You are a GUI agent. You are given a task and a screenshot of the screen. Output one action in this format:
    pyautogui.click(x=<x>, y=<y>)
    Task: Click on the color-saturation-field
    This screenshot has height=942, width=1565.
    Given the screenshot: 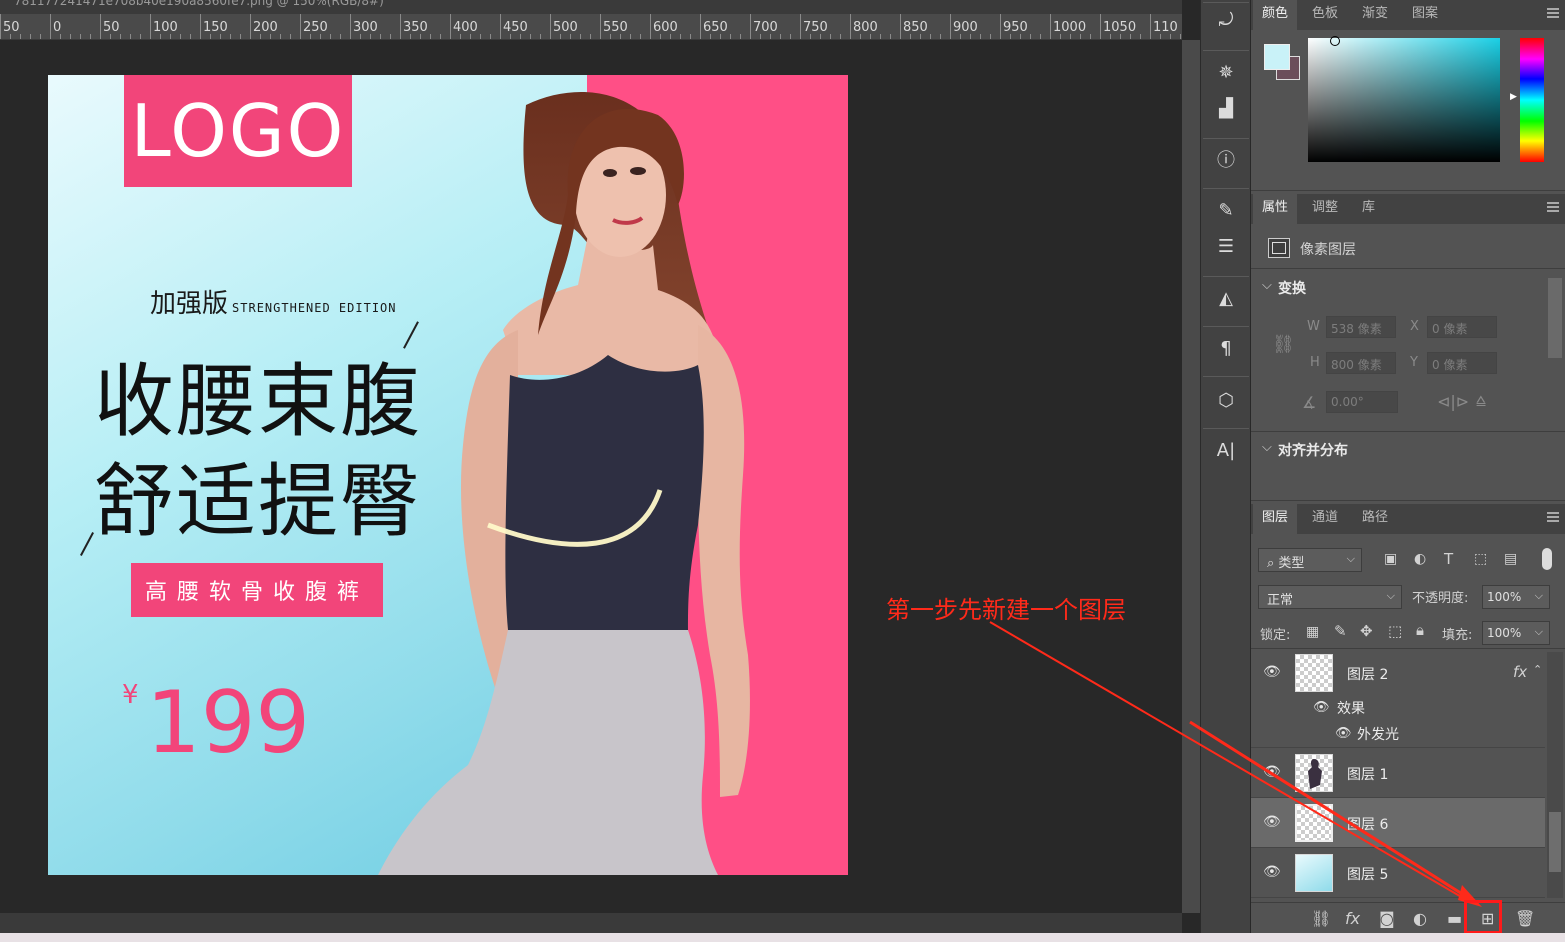 What is the action you would take?
    pyautogui.click(x=1404, y=100)
    